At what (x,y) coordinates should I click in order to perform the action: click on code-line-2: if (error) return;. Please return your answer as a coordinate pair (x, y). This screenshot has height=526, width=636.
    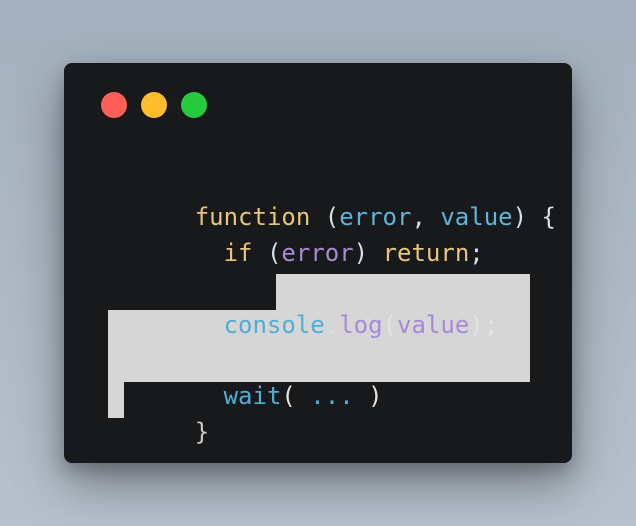
    Looking at the image, I should click on (353, 253).